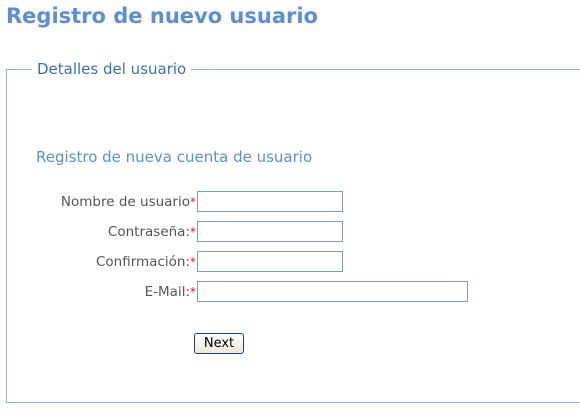 The height and width of the screenshot is (412, 580). Describe the element at coordinates (270, 231) in the screenshot. I see `password-input` at that location.